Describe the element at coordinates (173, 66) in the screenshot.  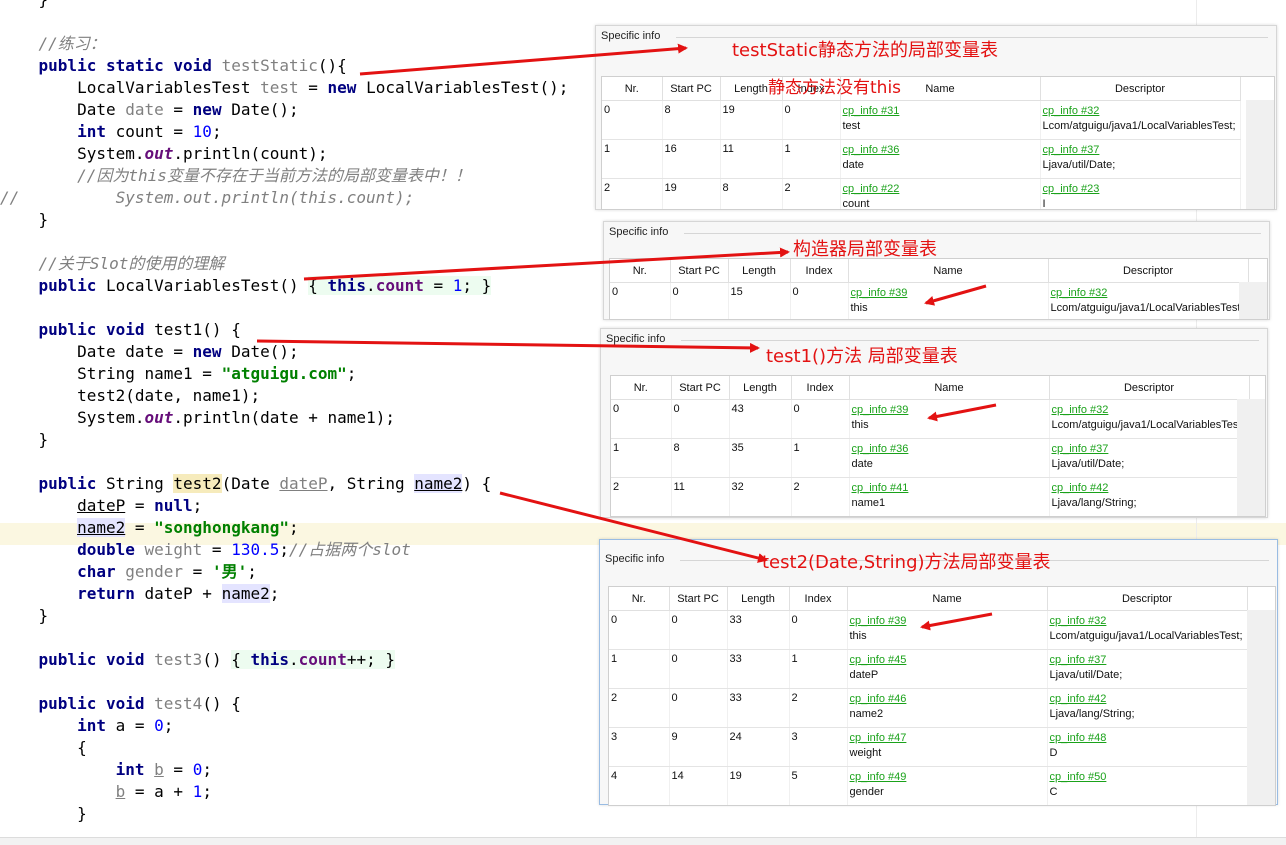
I see `code-line: public static void testStatic(){` at that location.